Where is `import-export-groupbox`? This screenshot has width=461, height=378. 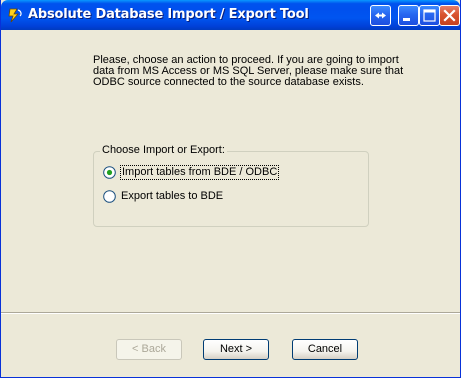
import-export-groupbox is located at coordinates (231, 189).